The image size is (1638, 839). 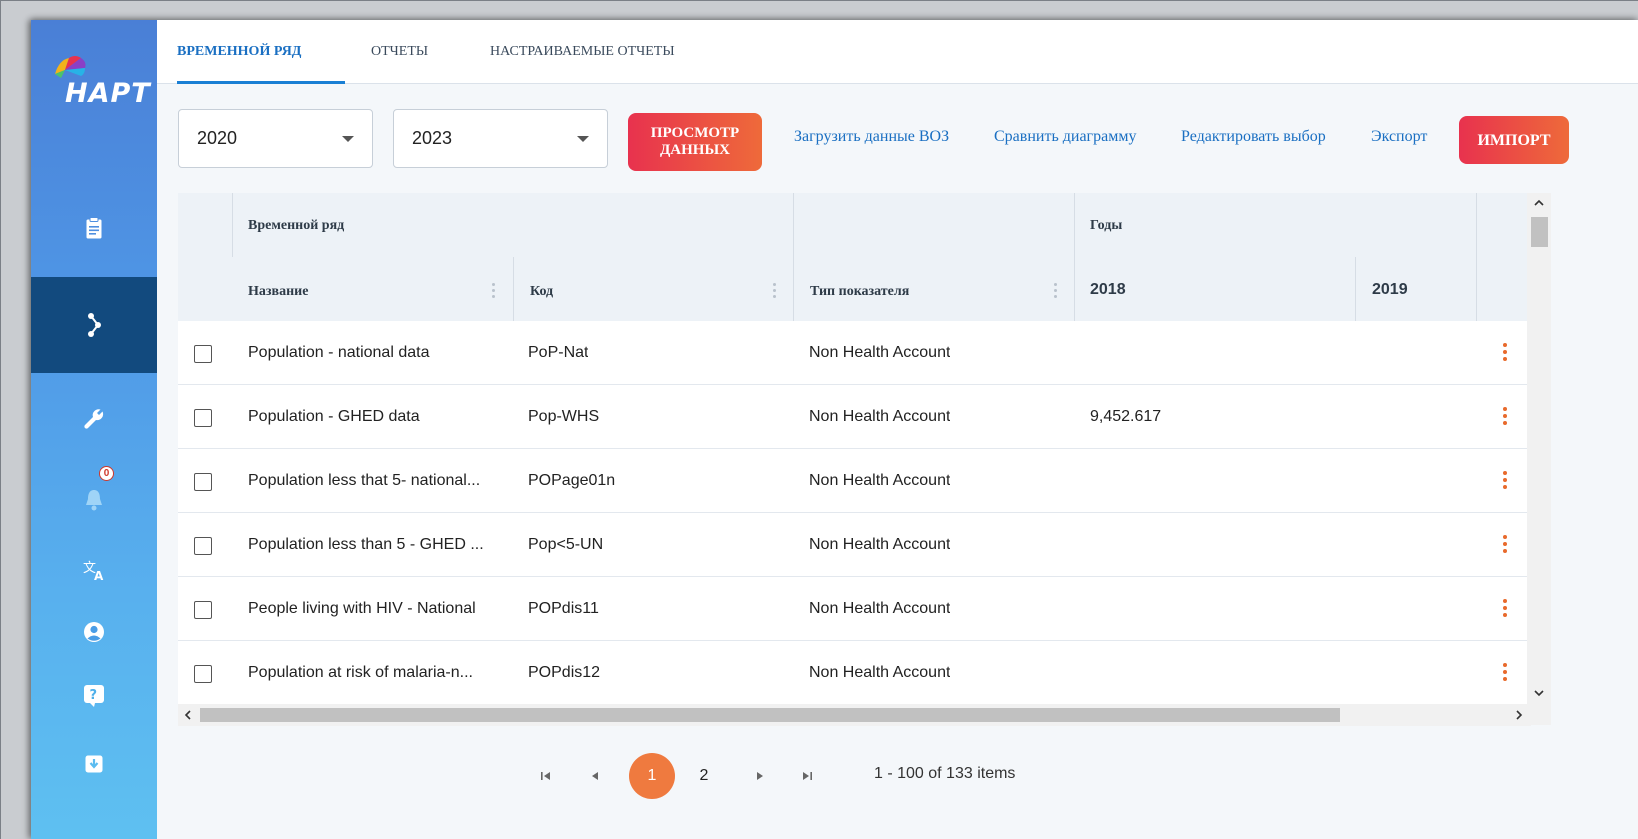 I want to click on logo-text: HAPT, so click(x=108, y=93).